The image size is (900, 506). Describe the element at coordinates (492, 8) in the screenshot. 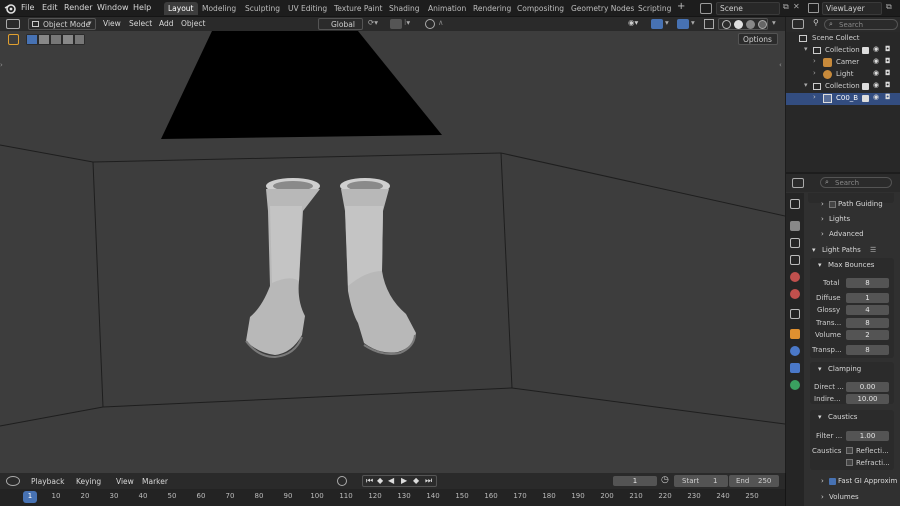

I see `tab-rendering: Rendering` at that location.